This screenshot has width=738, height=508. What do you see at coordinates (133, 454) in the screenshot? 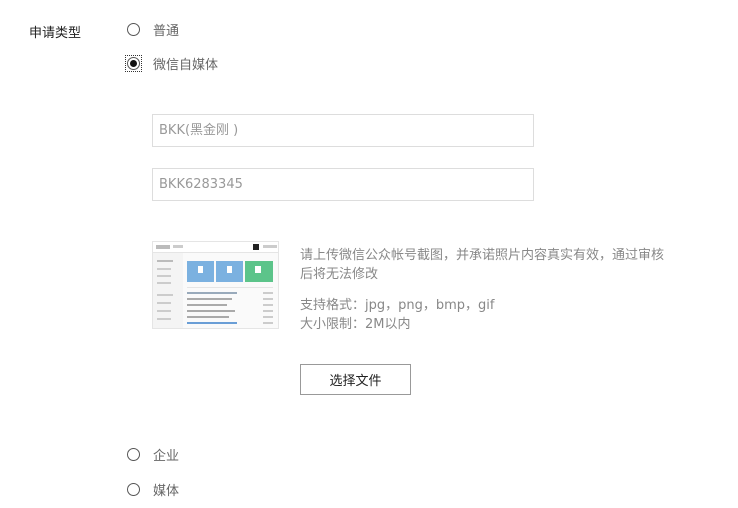
I see `radio-enterprise` at bounding box center [133, 454].